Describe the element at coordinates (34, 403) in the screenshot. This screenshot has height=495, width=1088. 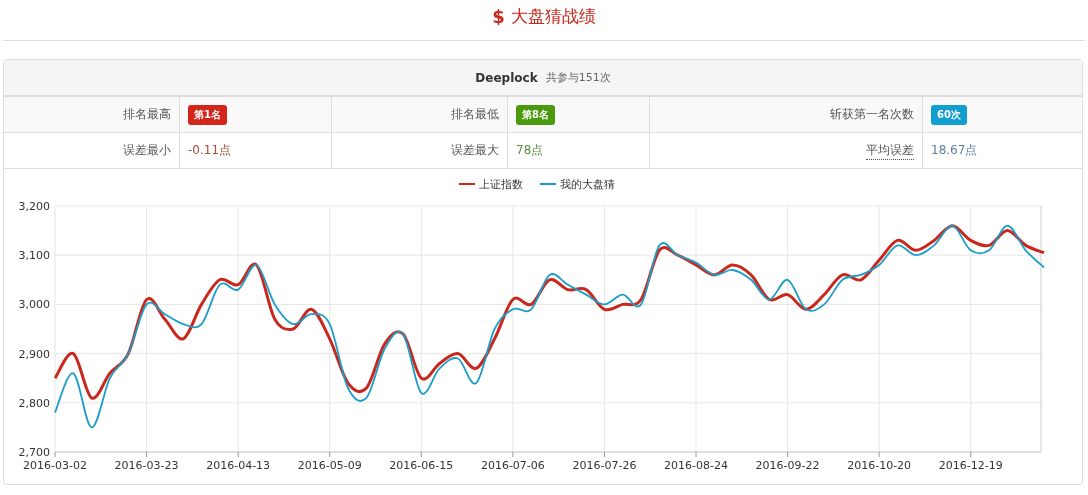
I see `axis-label: 2,800` at that location.